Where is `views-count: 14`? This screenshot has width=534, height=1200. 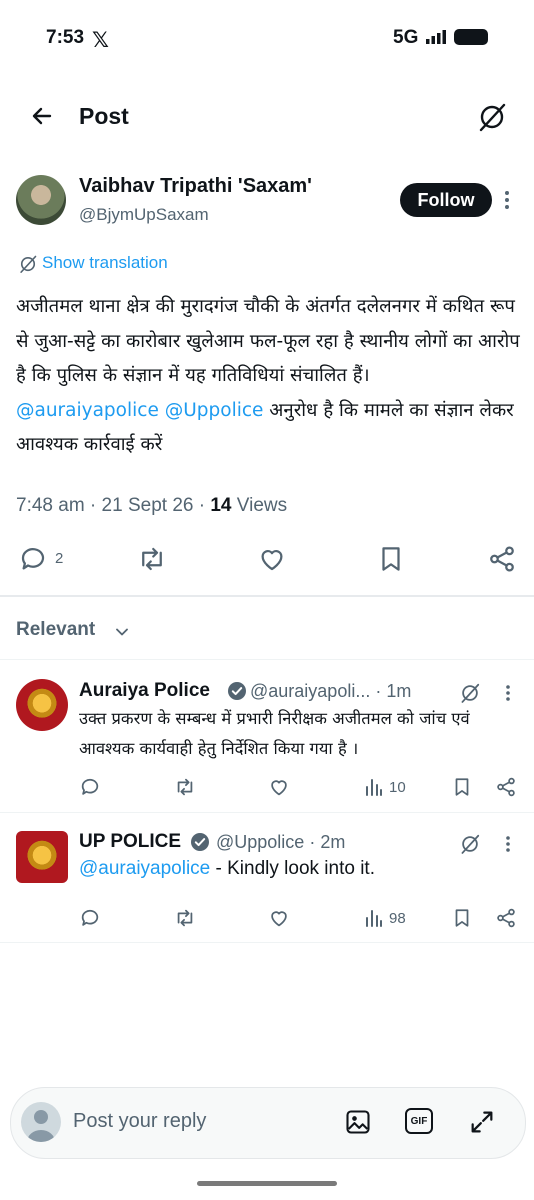 views-count: 14 is located at coordinates (221, 505).